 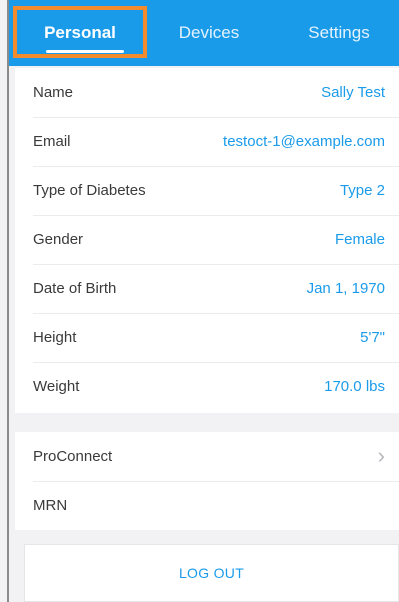 I want to click on row-label: Name, so click(x=53, y=92).